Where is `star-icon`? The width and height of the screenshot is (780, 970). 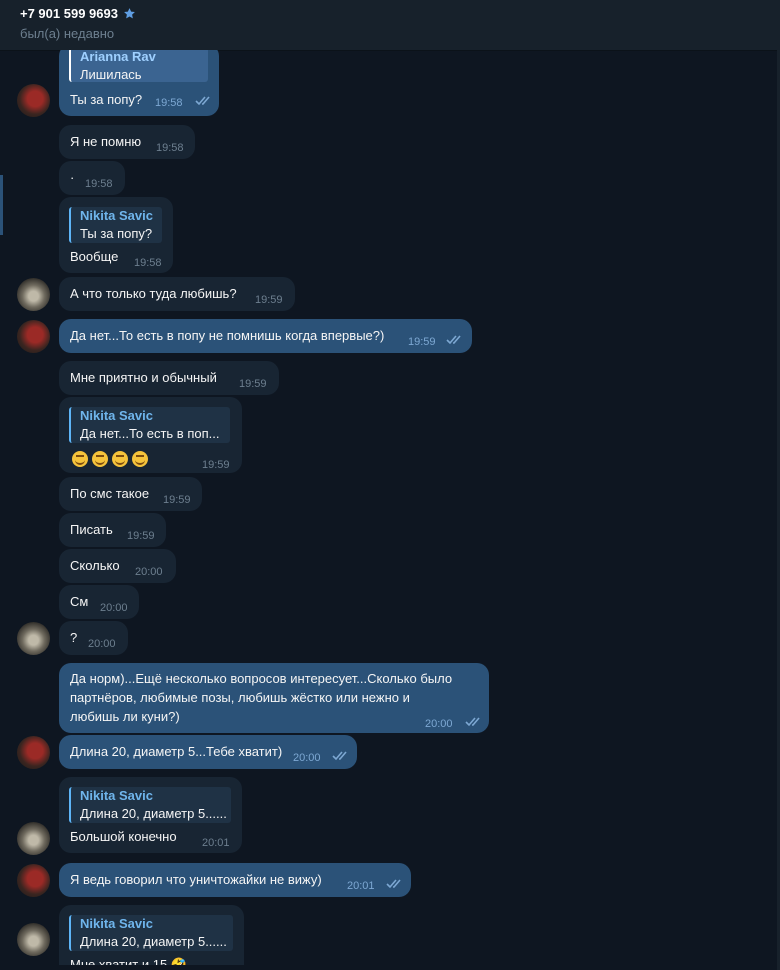 star-icon is located at coordinates (129, 13).